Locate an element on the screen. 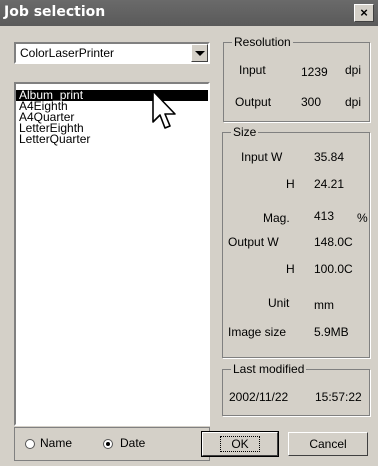 This screenshot has height=466, width=378. last-modified-date: 2002/11/22 is located at coordinates (259, 397).